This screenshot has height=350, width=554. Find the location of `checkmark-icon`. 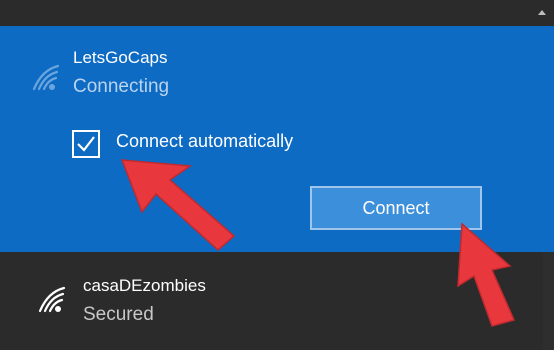

checkmark-icon is located at coordinates (86, 144).